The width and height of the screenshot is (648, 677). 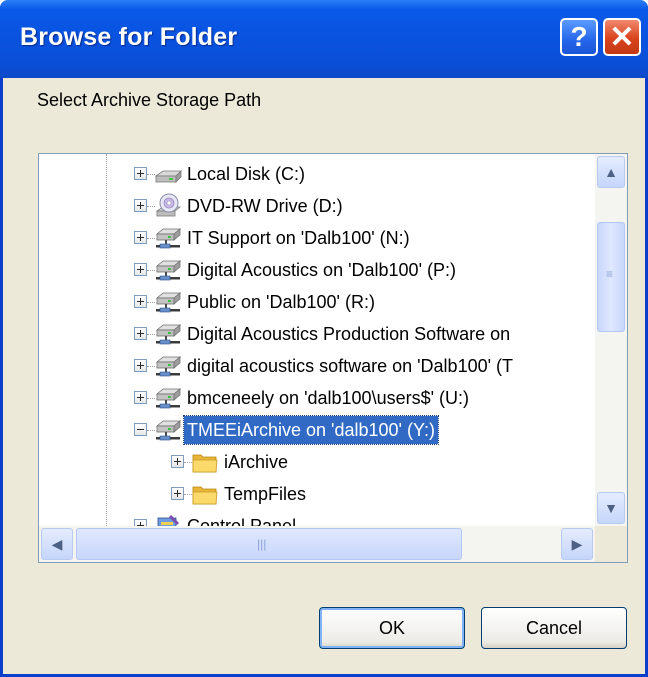 I want to click on dialog-prompt: Select Archive Storage Path, so click(x=149, y=100).